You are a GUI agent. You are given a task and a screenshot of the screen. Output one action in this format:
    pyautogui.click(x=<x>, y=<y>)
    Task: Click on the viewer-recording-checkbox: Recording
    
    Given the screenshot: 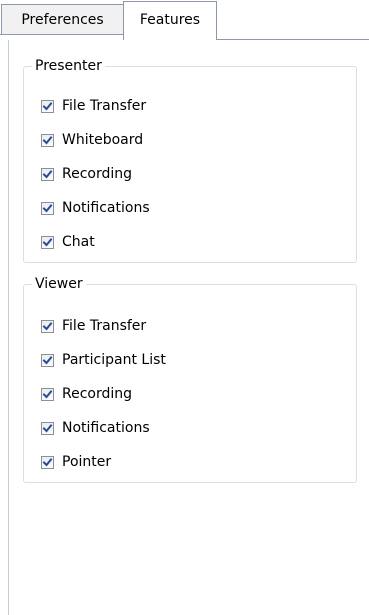 What is the action you would take?
    pyautogui.click(x=86, y=394)
    